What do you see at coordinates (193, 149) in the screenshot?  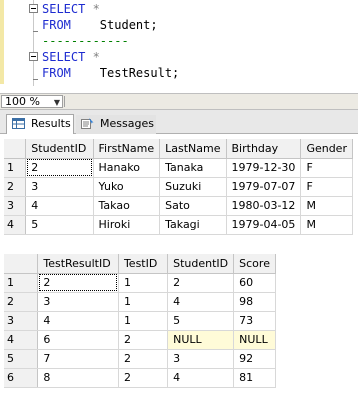 I see `column-header: LastName` at bounding box center [193, 149].